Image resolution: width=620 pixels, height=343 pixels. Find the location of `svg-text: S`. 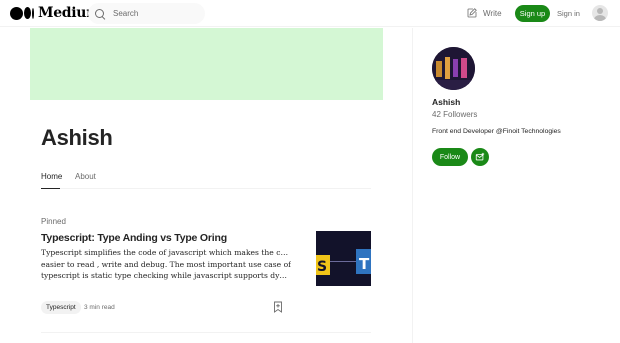

svg-text: S is located at coordinates (322, 267).